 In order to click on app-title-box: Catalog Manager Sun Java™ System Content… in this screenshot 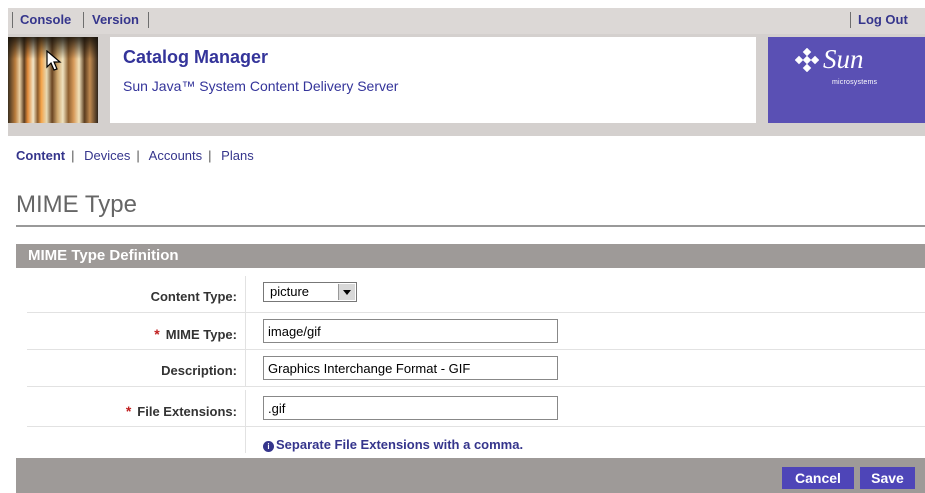, I will do `click(433, 80)`.